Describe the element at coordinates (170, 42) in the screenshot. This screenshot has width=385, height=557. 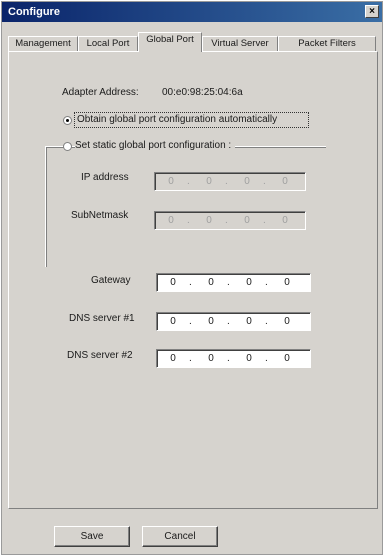
I see `tab-global-port: Global Port` at that location.